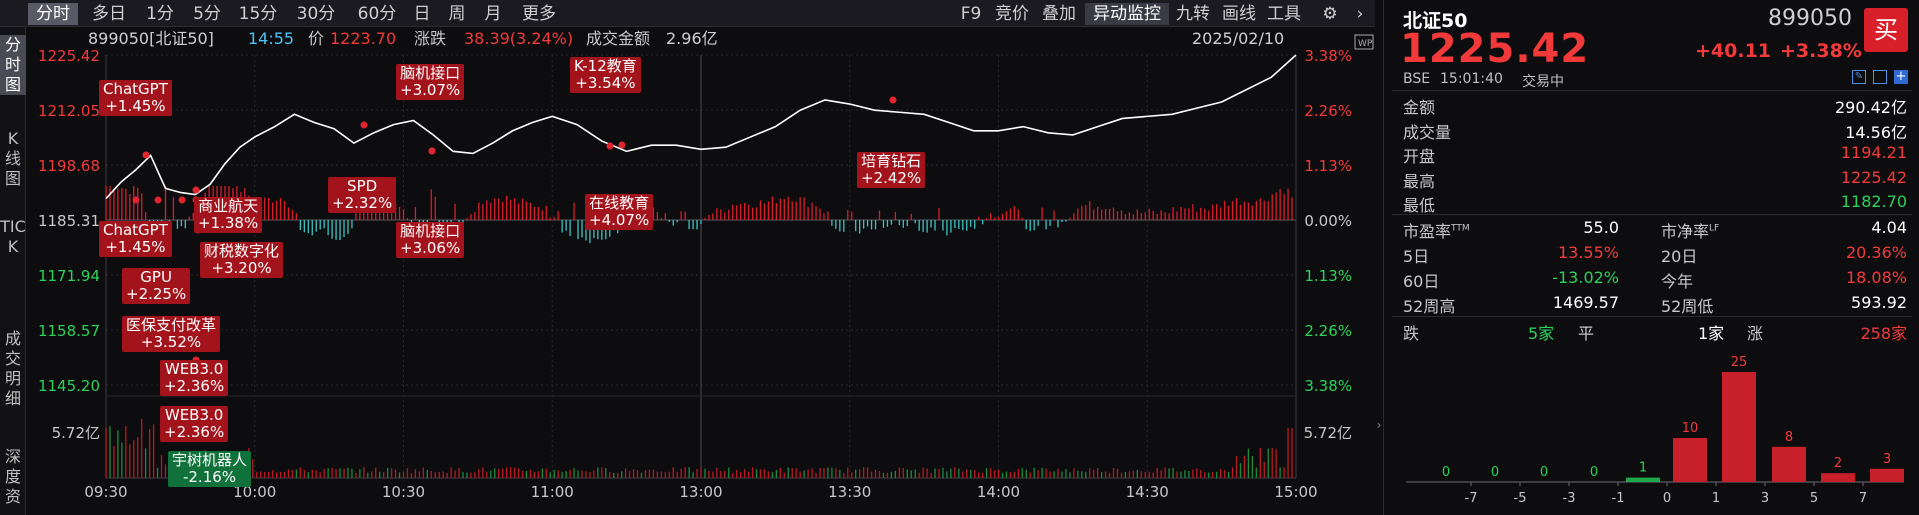  Describe the element at coordinates (1887, 459) in the screenshot. I see `dist-bar-label: 3` at that location.